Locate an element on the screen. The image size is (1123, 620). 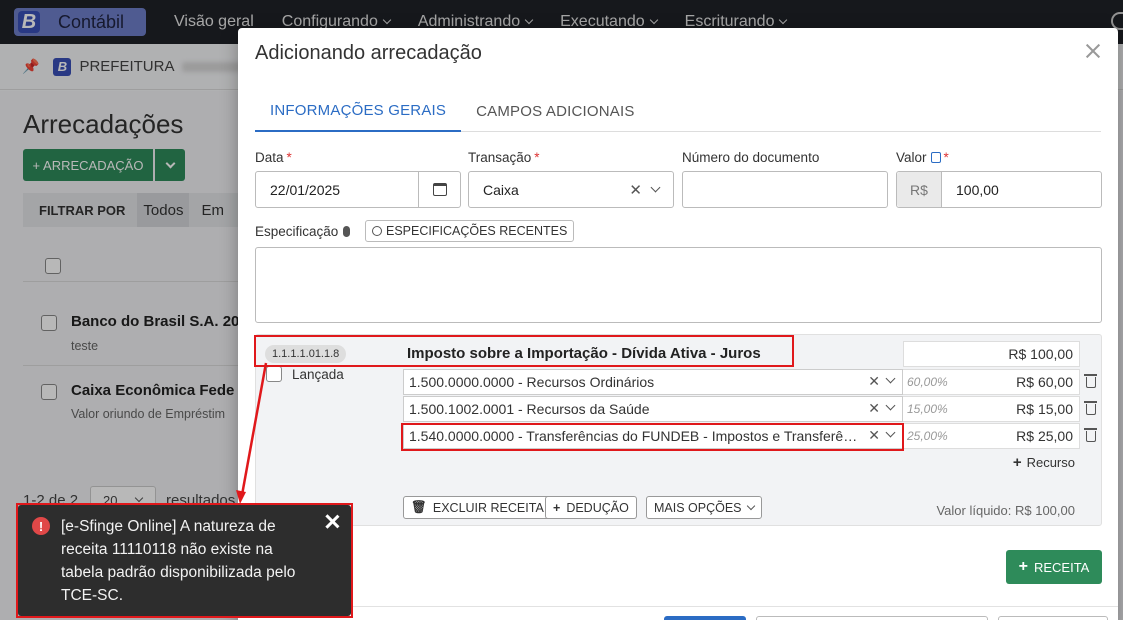
recurso-value-cell: 60,00% R$ 60,00 is located at coordinates (991, 382).